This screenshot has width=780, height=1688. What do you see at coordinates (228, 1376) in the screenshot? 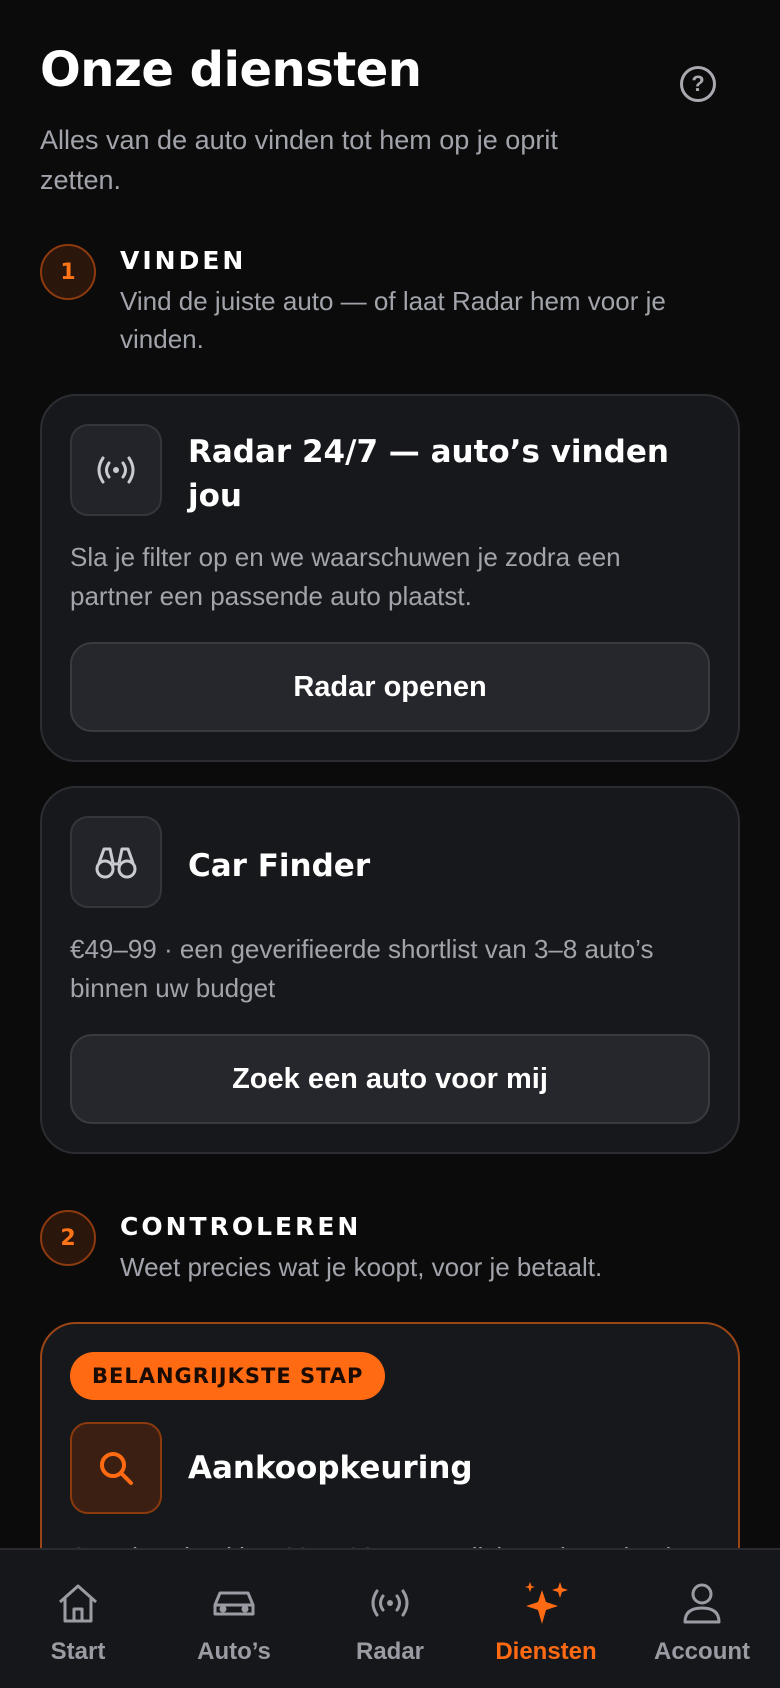
I see `featured-badge: BELANGRIJKSTE STAP` at bounding box center [228, 1376].